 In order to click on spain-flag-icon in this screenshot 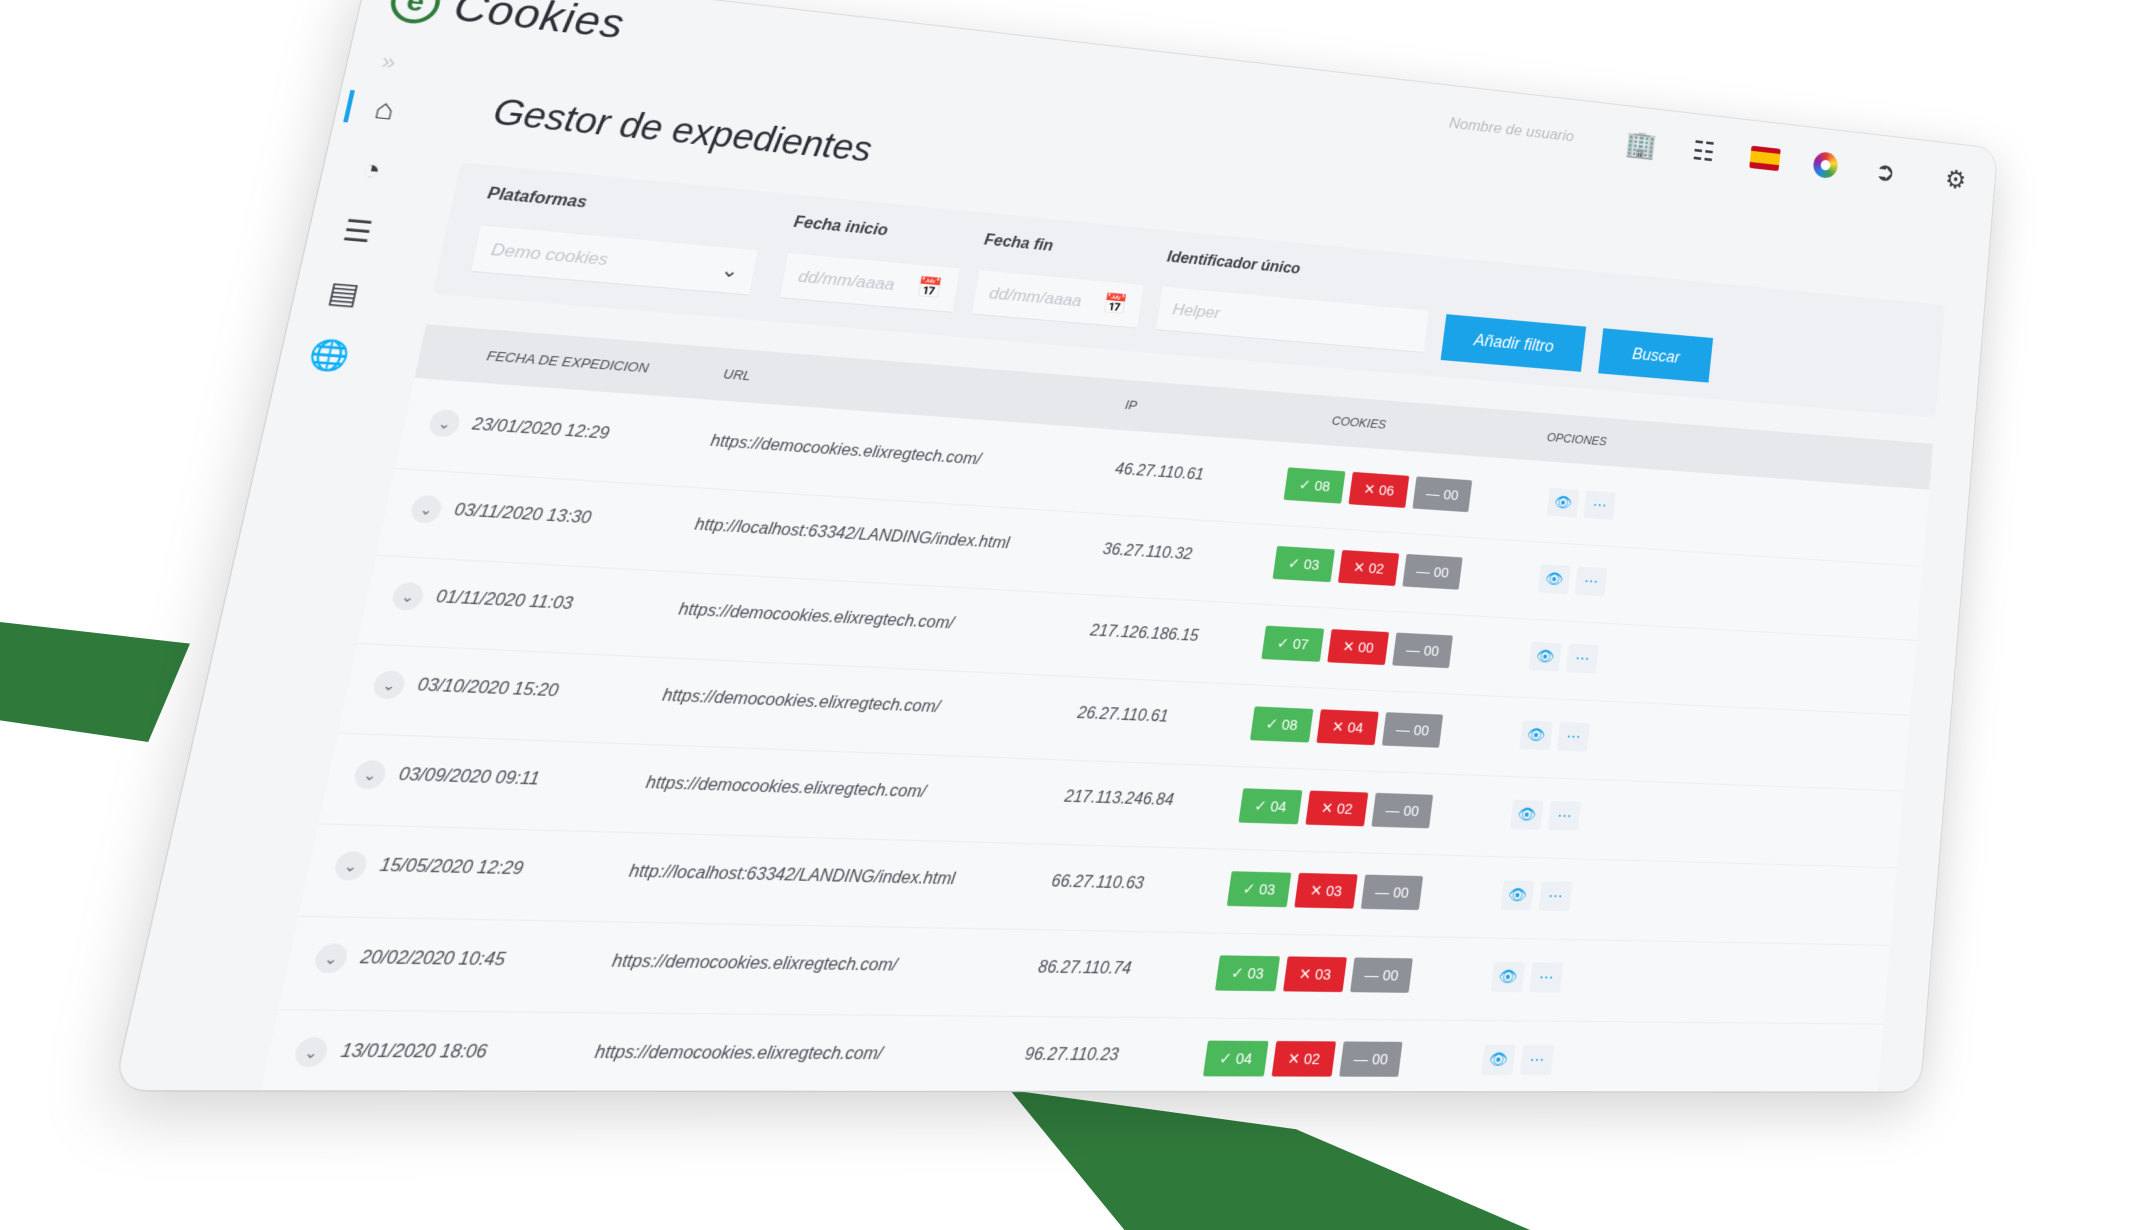, I will do `click(1765, 158)`.